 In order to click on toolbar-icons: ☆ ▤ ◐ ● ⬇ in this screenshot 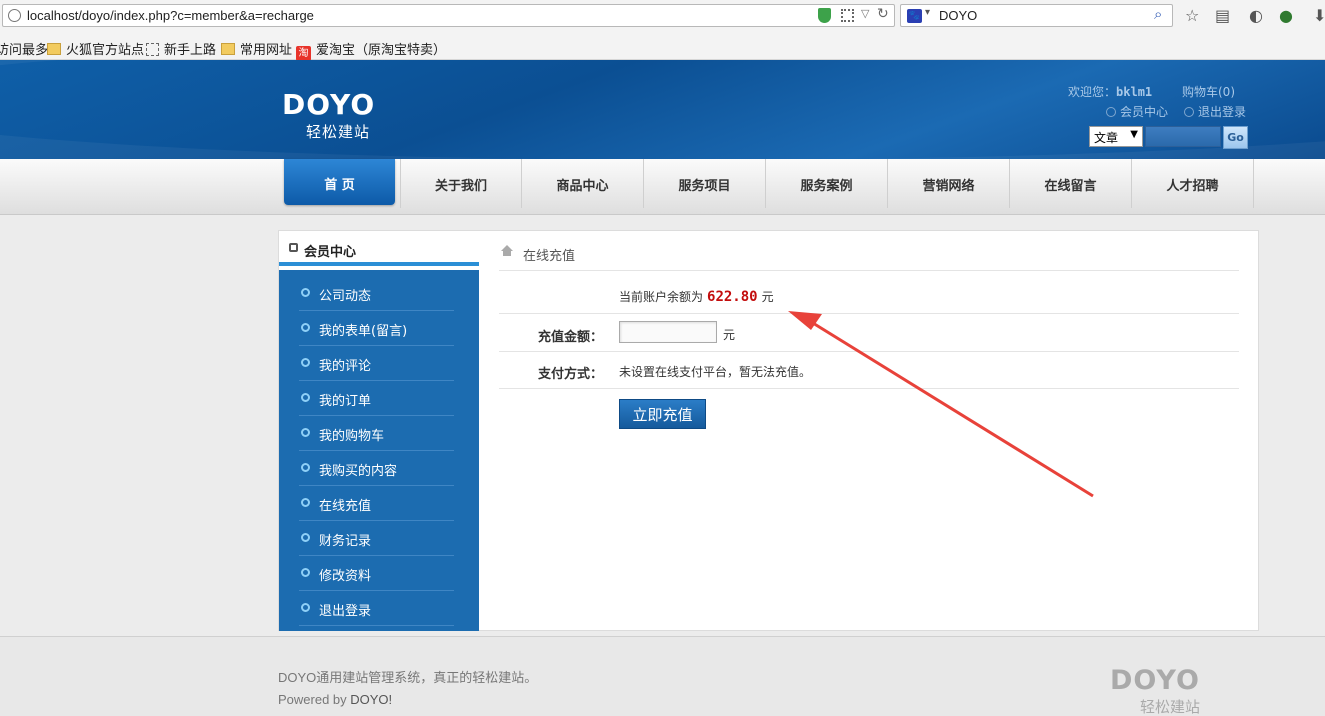, I will do `click(1254, 16)`.